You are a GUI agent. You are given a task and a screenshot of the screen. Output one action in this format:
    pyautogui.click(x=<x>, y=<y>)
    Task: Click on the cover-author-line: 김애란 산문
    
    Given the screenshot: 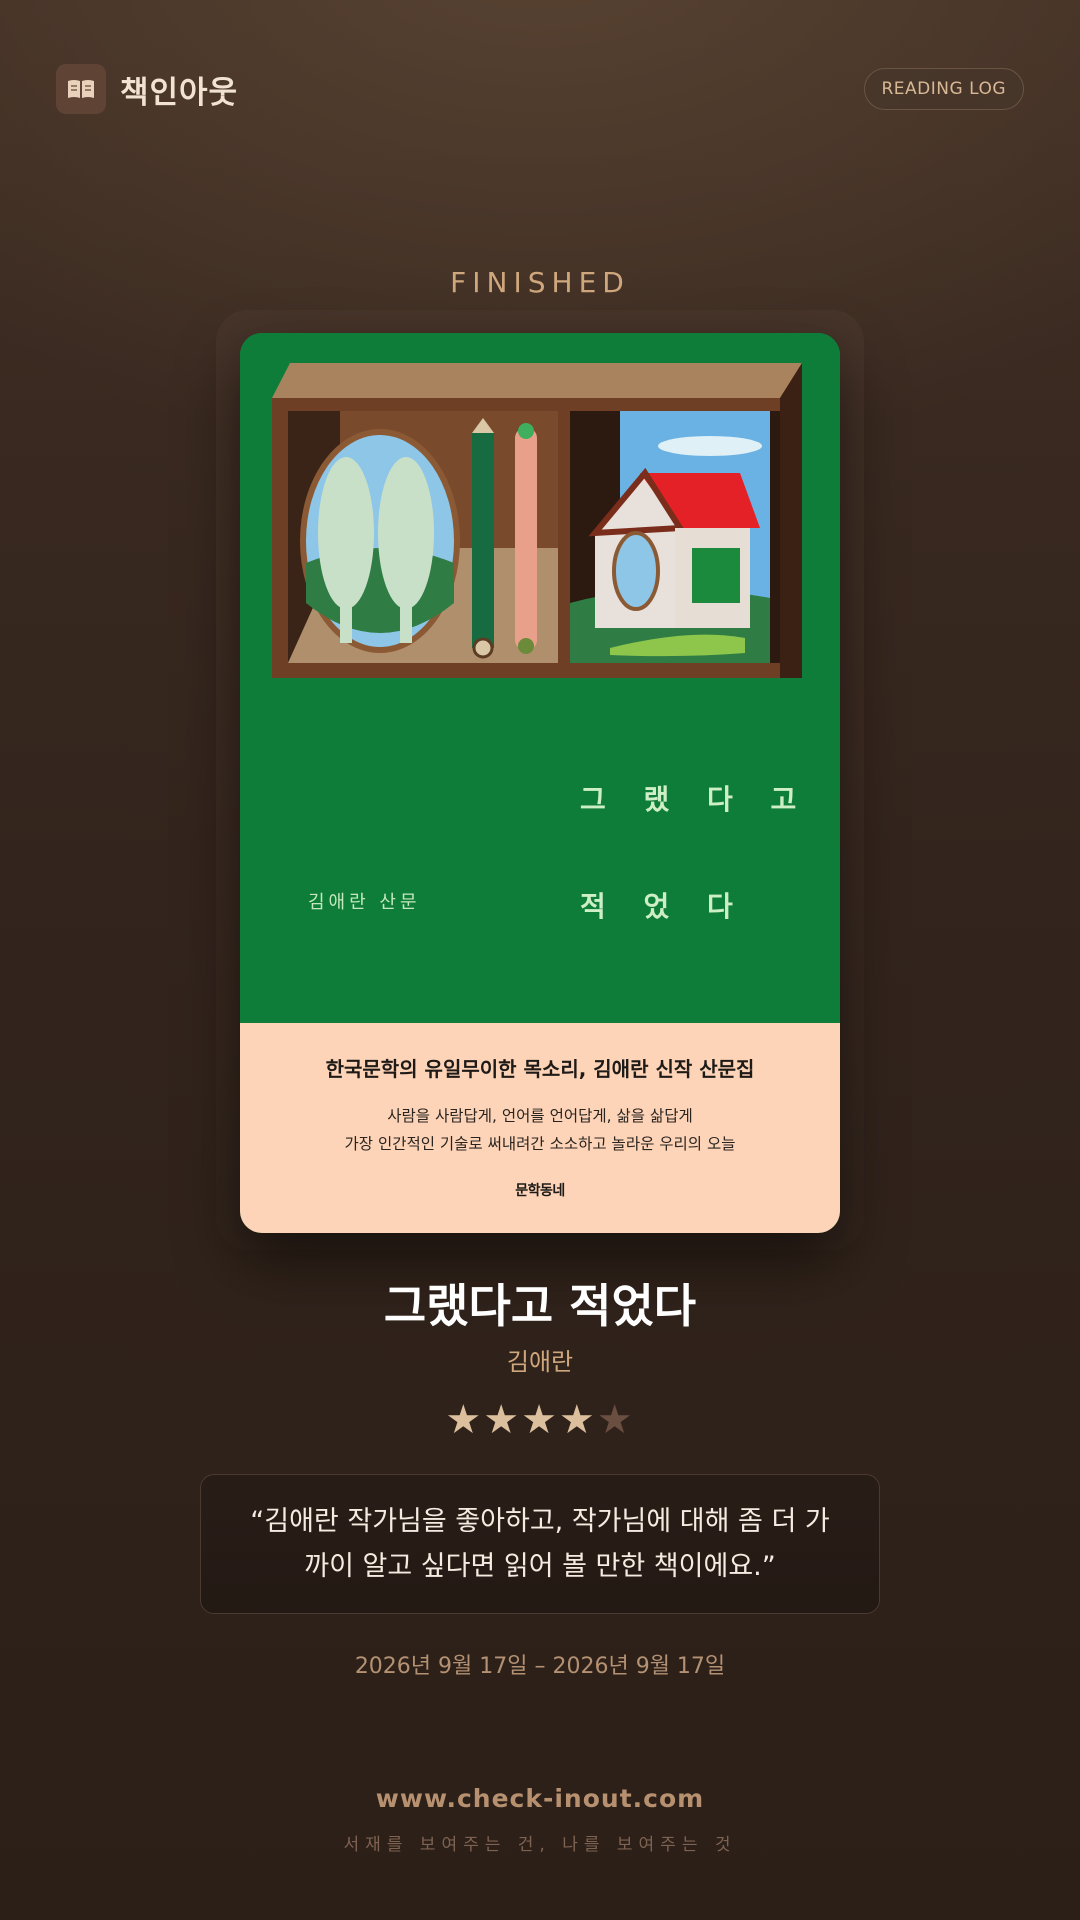 What is the action you would take?
    pyautogui.click(x=364, y=902)
    